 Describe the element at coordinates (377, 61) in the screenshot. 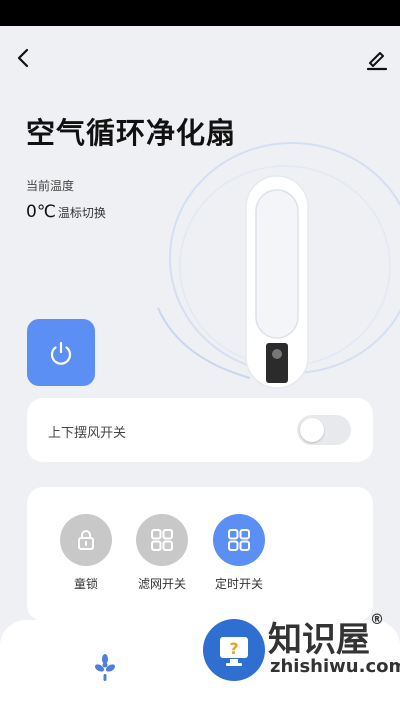

I see `pencil-icon` at that location.